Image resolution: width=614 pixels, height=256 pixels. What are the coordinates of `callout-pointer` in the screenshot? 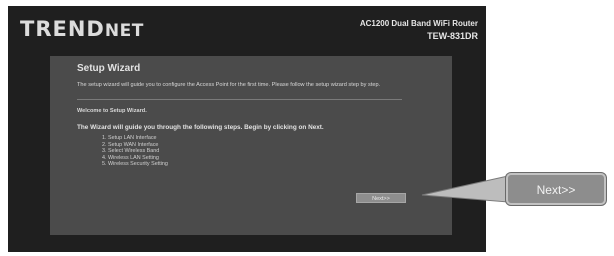 It's located at (465, 189).